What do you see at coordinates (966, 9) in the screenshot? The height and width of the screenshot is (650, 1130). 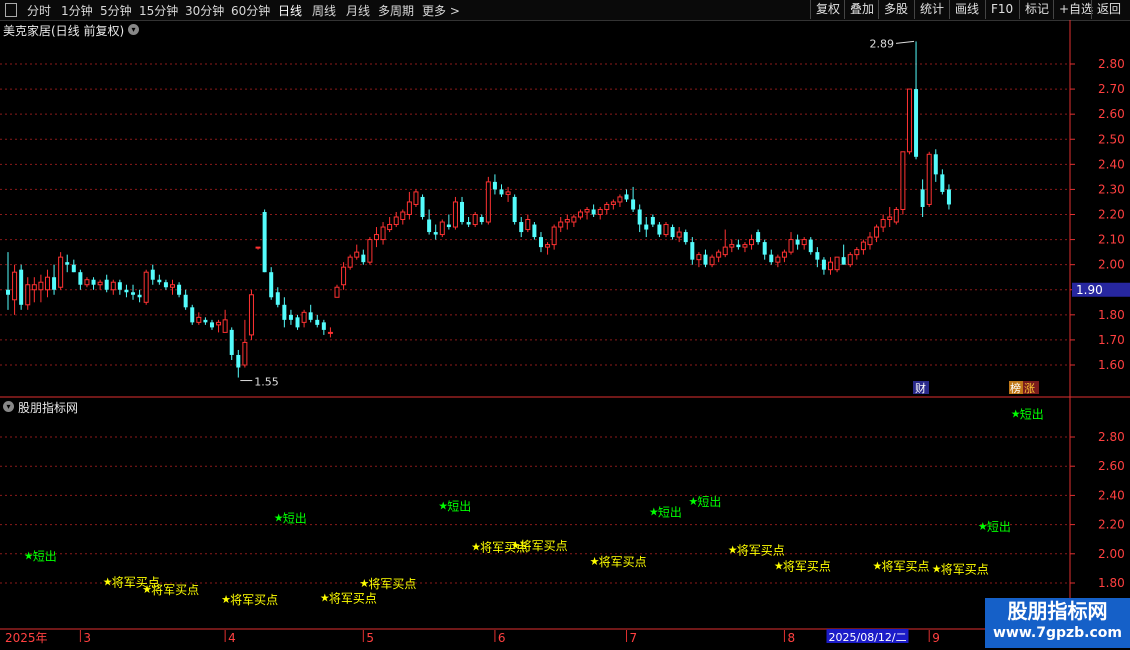 I see `draw-line-button: 画线` at bounding box center [966, 9].